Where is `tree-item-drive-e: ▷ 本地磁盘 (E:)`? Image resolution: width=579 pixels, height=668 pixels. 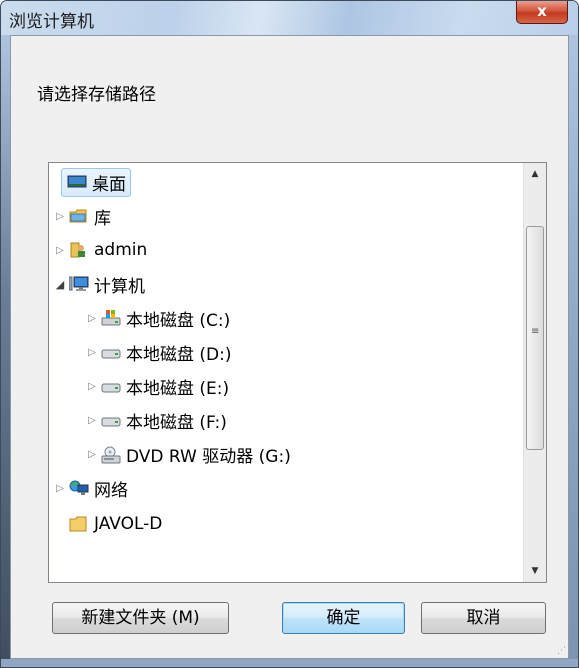
tree-item-drive-e: ▷ 本地磁盘 (E:) is located at coordinates (157, 386).